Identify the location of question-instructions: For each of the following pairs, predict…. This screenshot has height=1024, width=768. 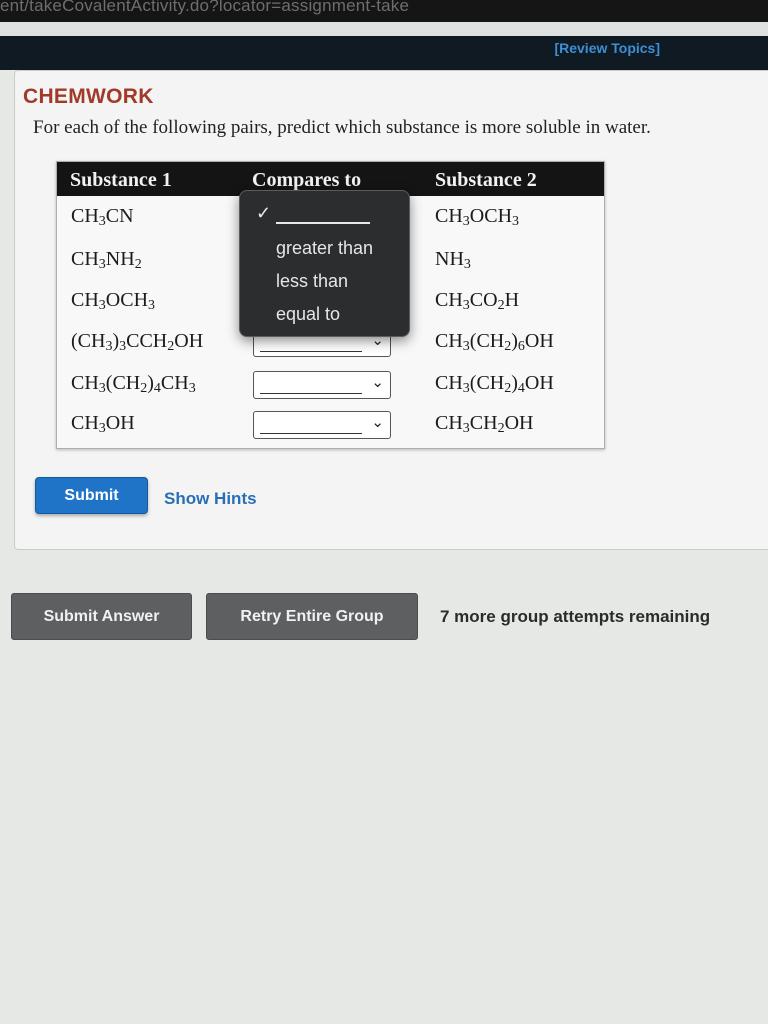
(342, 127).